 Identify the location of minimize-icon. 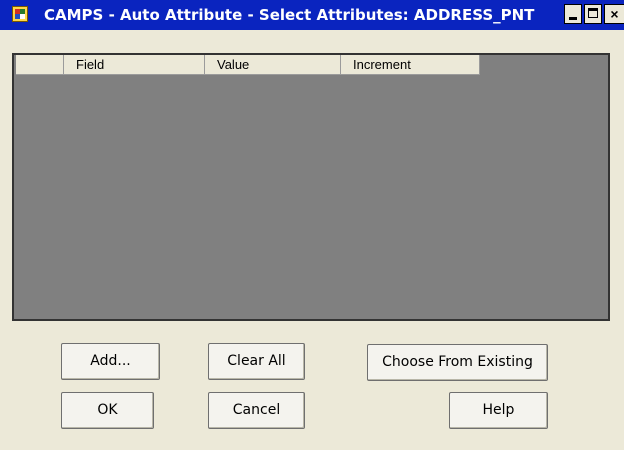
(573, 18).